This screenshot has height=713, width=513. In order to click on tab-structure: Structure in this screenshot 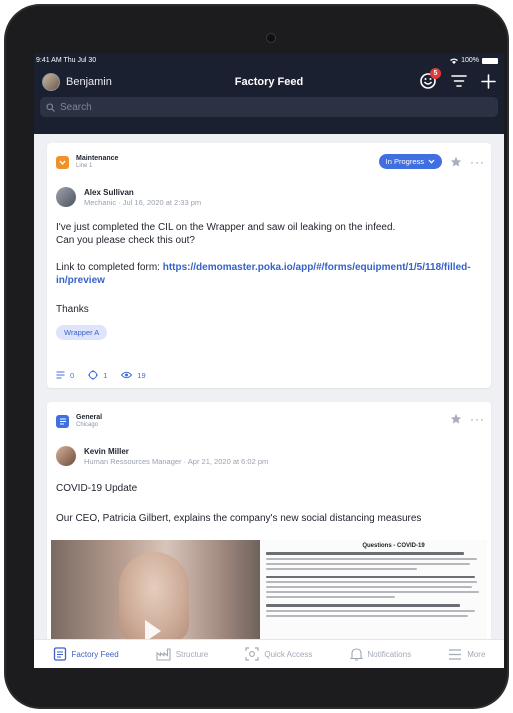, I will do `click(182, 654)`.